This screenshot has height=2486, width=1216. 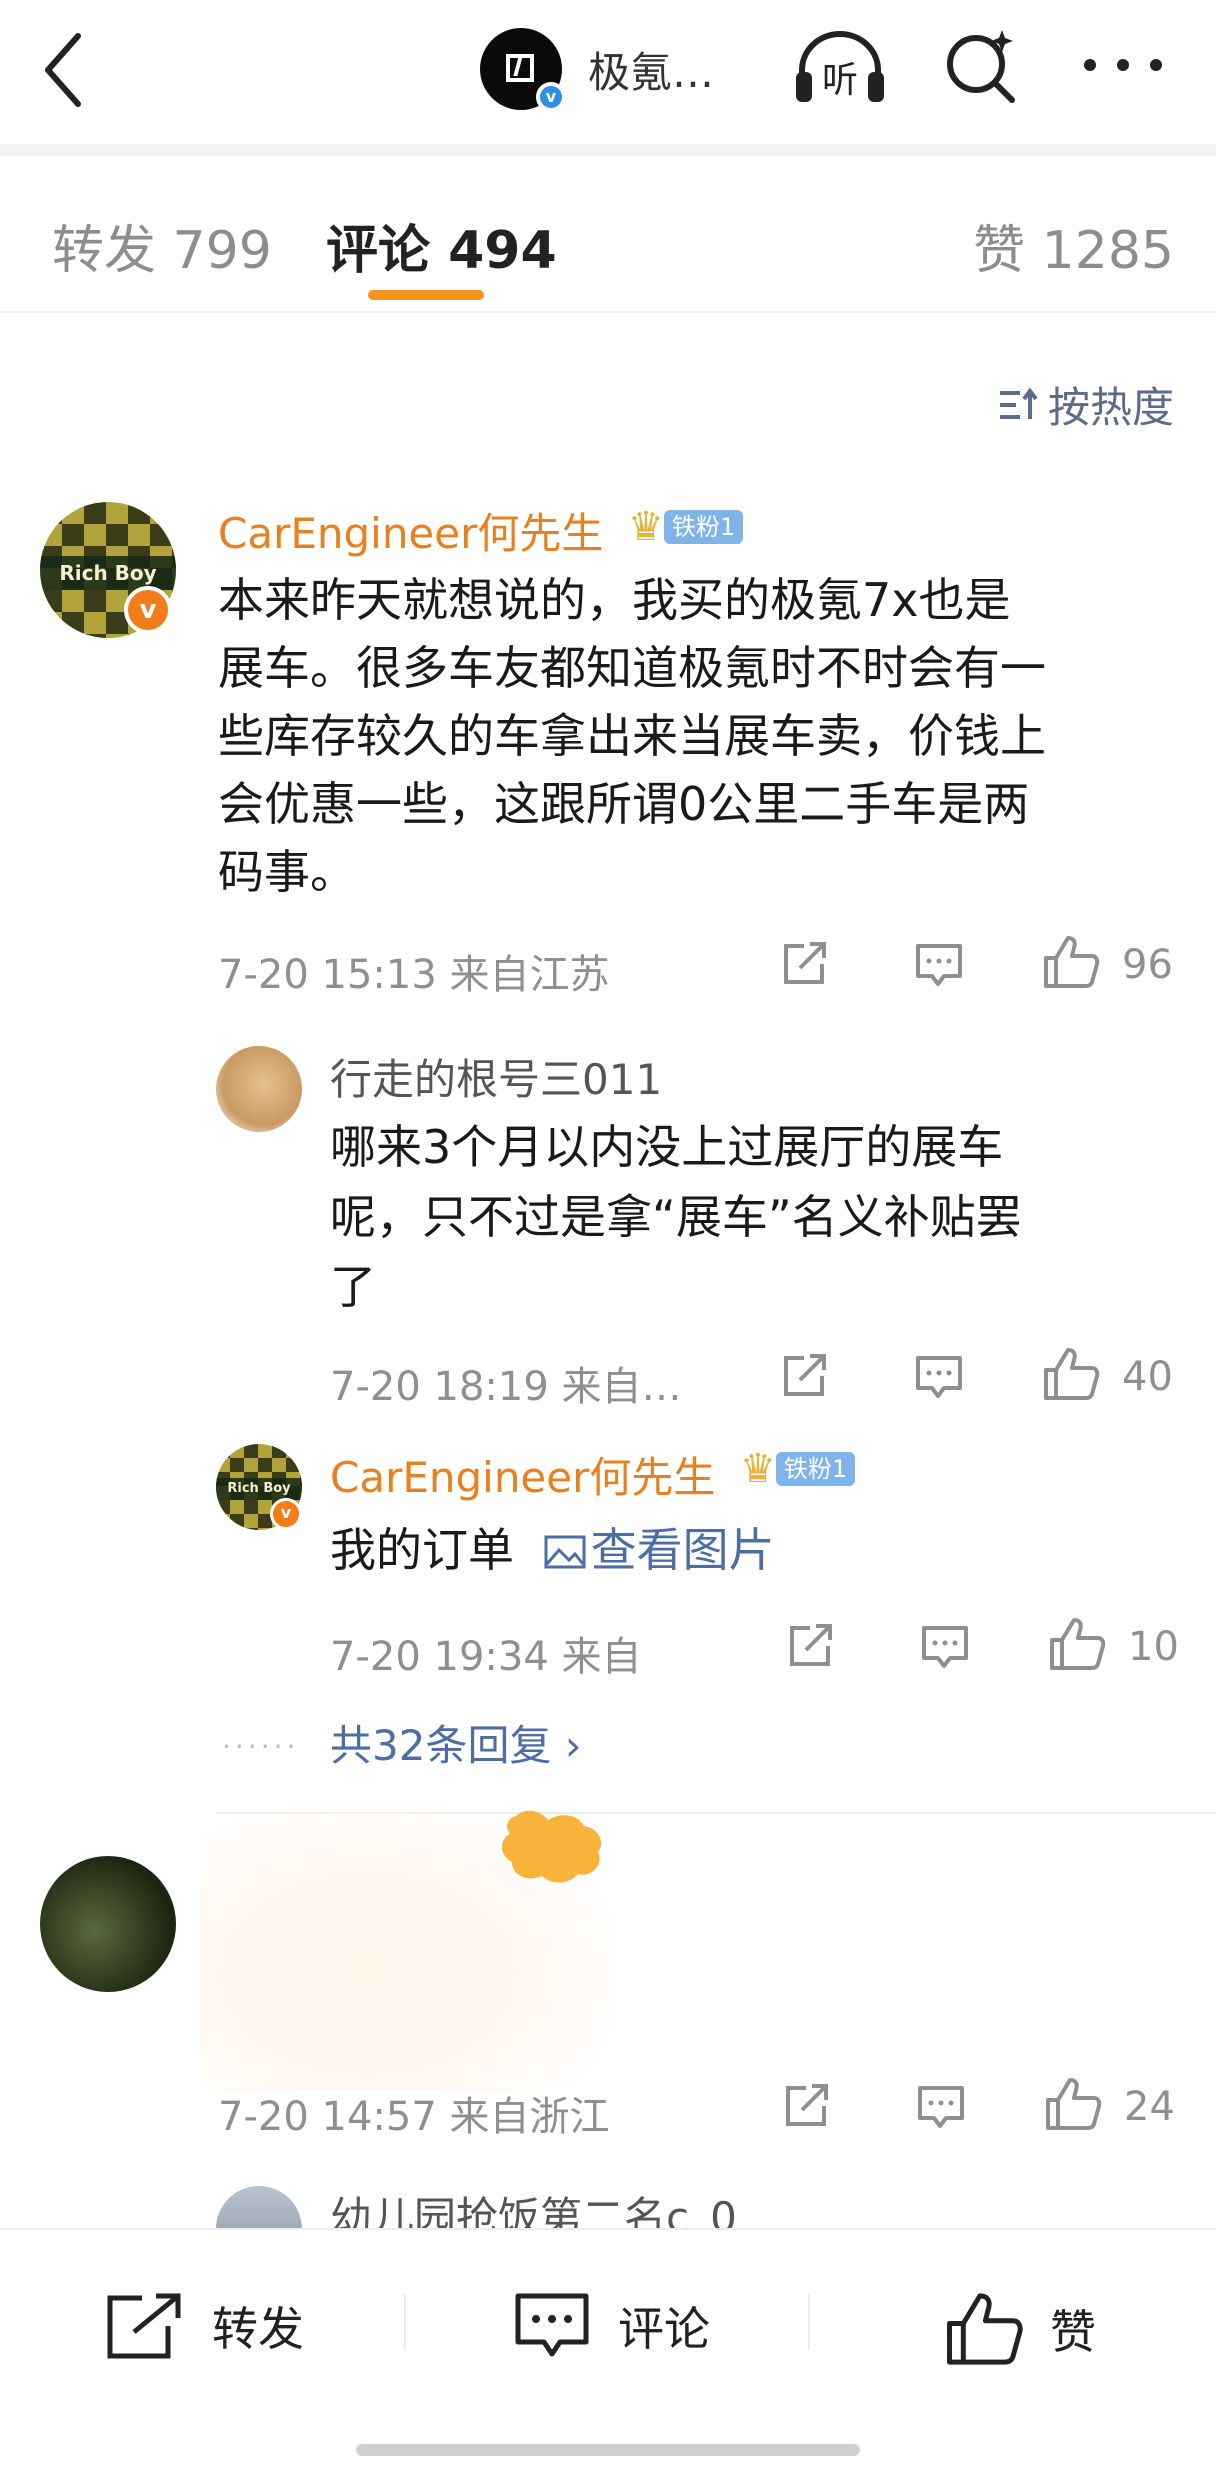 What do you see at coordinates (1149, 2107) in the screenshot?
I see `like-count: 24` at bounding box center [1149, 2107].